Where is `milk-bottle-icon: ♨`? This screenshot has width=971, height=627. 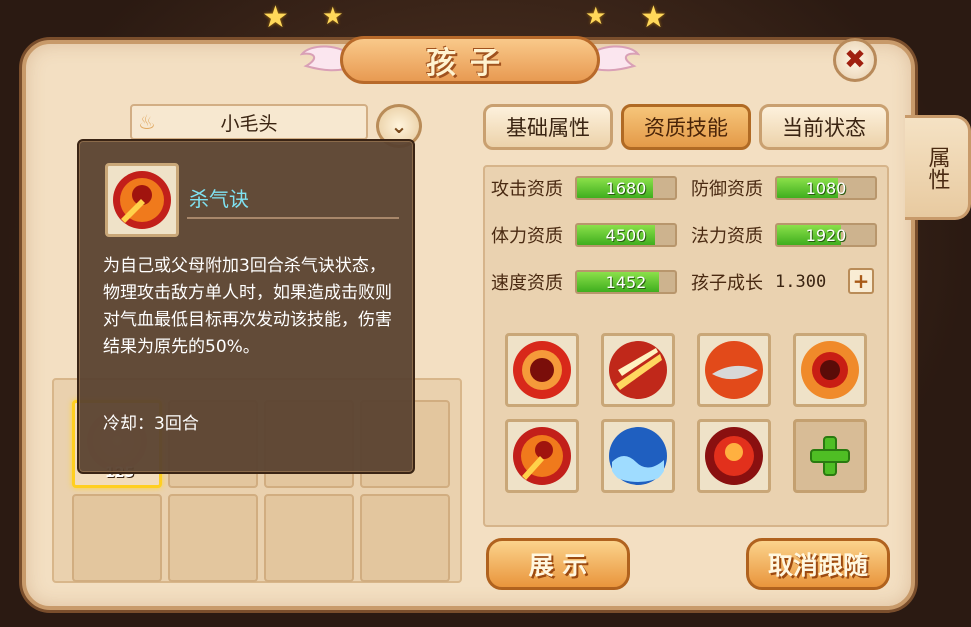 milk-bottle-icon: ♨ is located at coordinates (147, 122).